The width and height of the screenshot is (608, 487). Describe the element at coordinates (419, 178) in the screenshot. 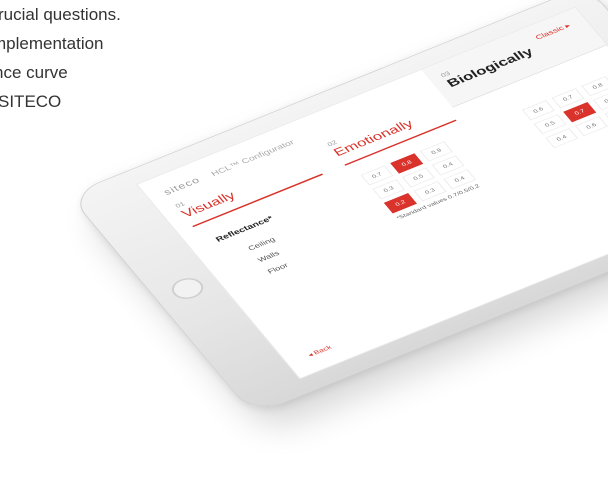

I see `reflectance-grid-emotional: 0.7 0.8 0.9 0.3 0.5 0.4 0.2 0.3 0.4` at that location.